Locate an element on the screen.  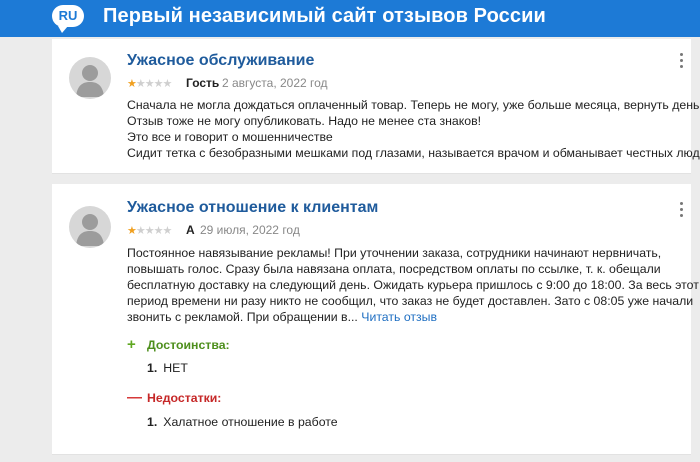
review-date: 29 июля, 2022 год is located at coordinates (250, 230).